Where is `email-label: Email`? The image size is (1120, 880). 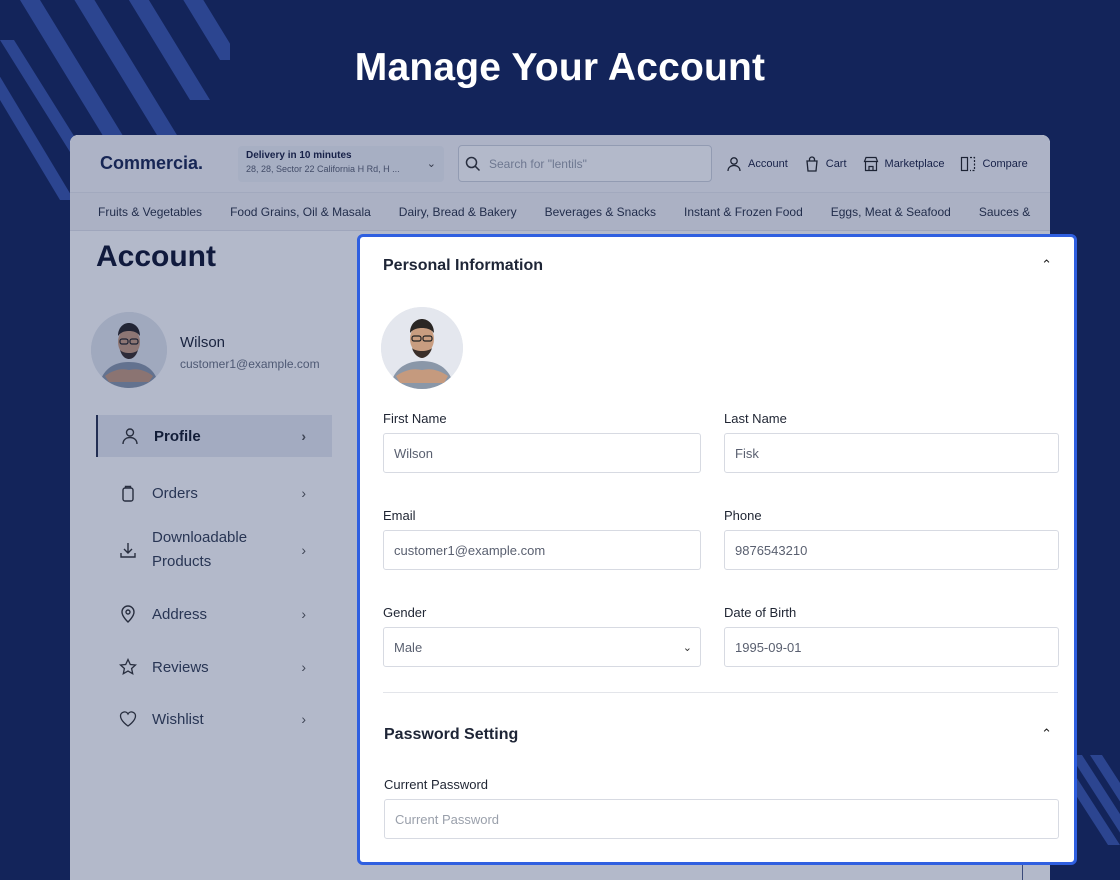
email-label: Email is located at coordinates (399, 515).